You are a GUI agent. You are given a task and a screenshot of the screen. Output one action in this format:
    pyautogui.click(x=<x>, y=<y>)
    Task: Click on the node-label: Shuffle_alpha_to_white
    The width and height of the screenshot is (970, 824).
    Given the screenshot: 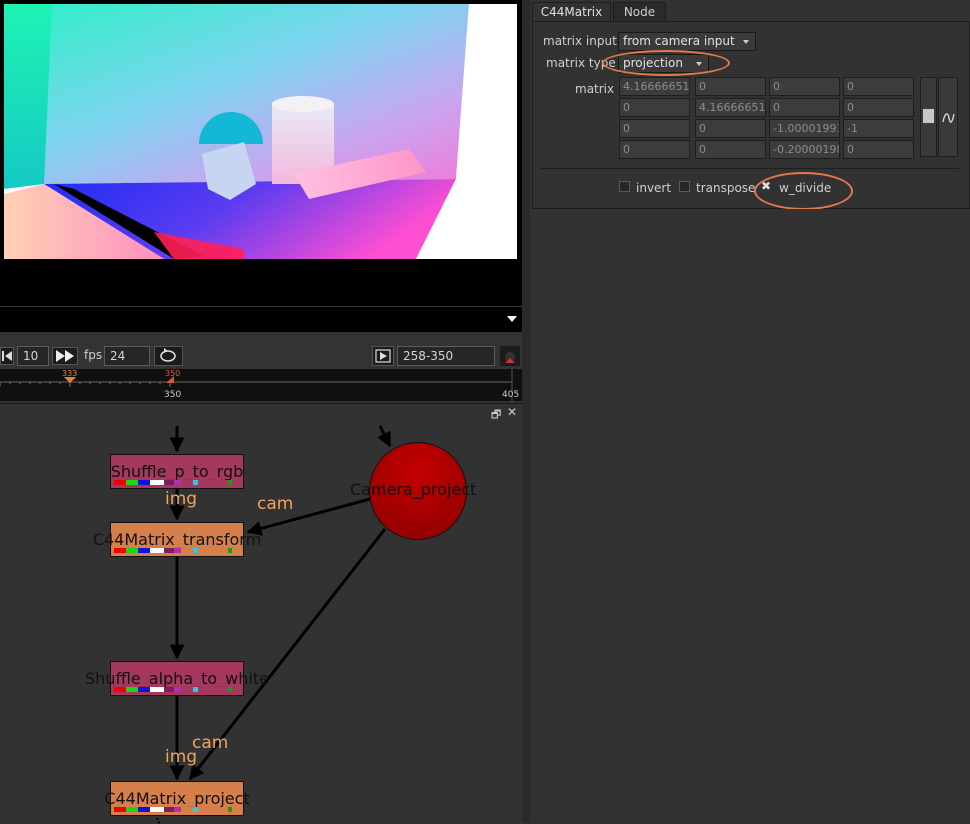 What is the action you would take?
    pyautogui.click(x=177, y=678)
    